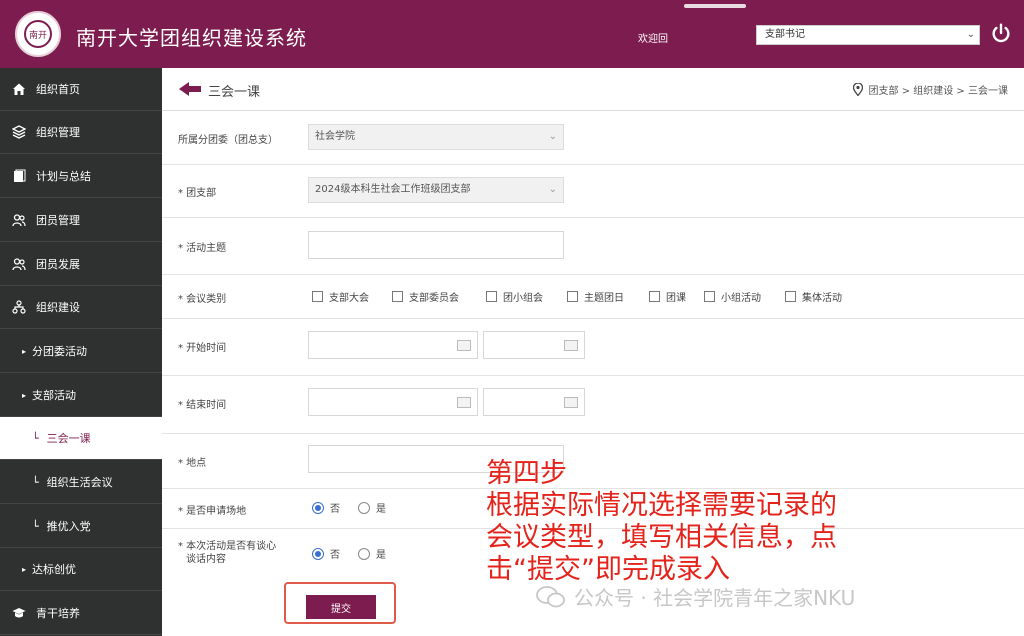 This screenshot has height=636, width=1024. What do you see at coordinates (19, 613) in the screenshot?
I see `graduation-cap-icon` at bounding box center [19, 613].